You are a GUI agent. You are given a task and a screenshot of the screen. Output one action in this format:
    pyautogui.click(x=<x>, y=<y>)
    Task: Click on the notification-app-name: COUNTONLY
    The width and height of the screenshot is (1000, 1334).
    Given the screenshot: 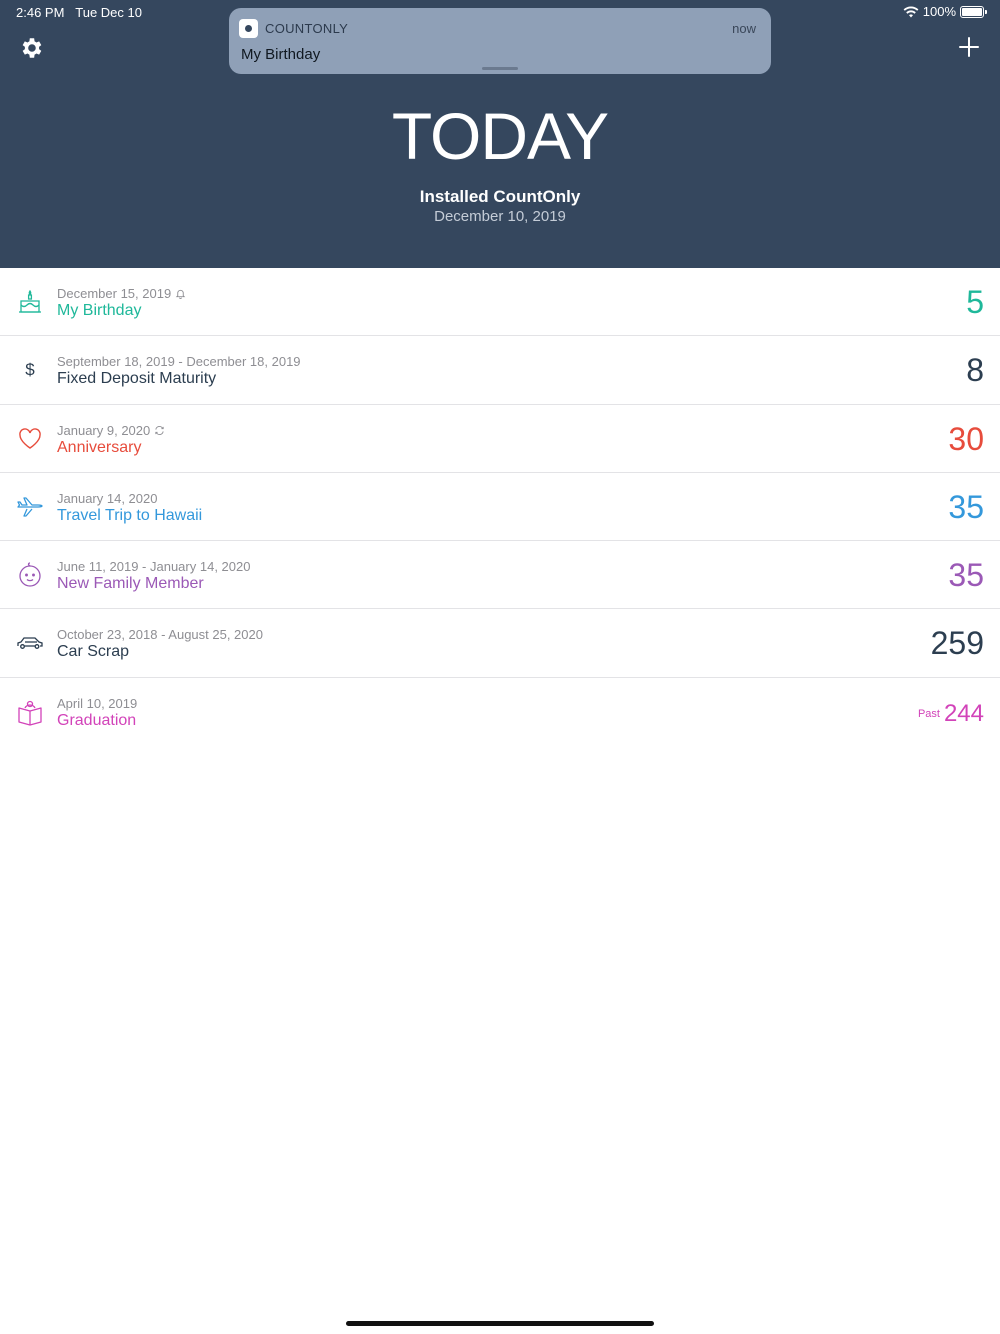 What is the action you would take?
    pyautogui.click(x=307, y=28)
    